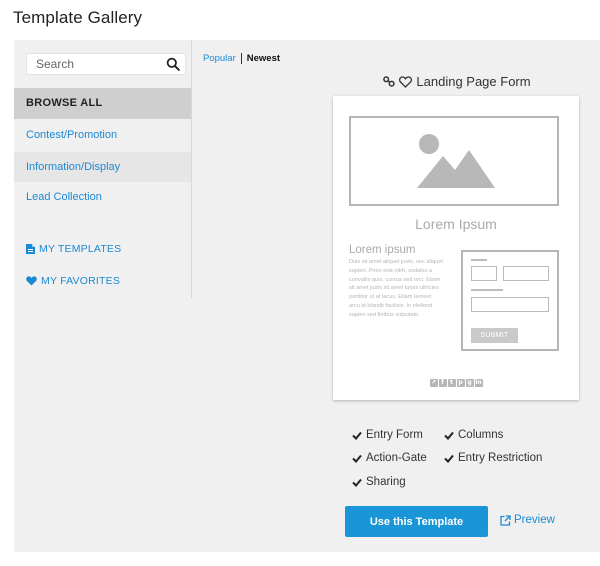 This screenshot has height=566, width=600. I want to click on page-title: Template Gallery, so click(78, 17).